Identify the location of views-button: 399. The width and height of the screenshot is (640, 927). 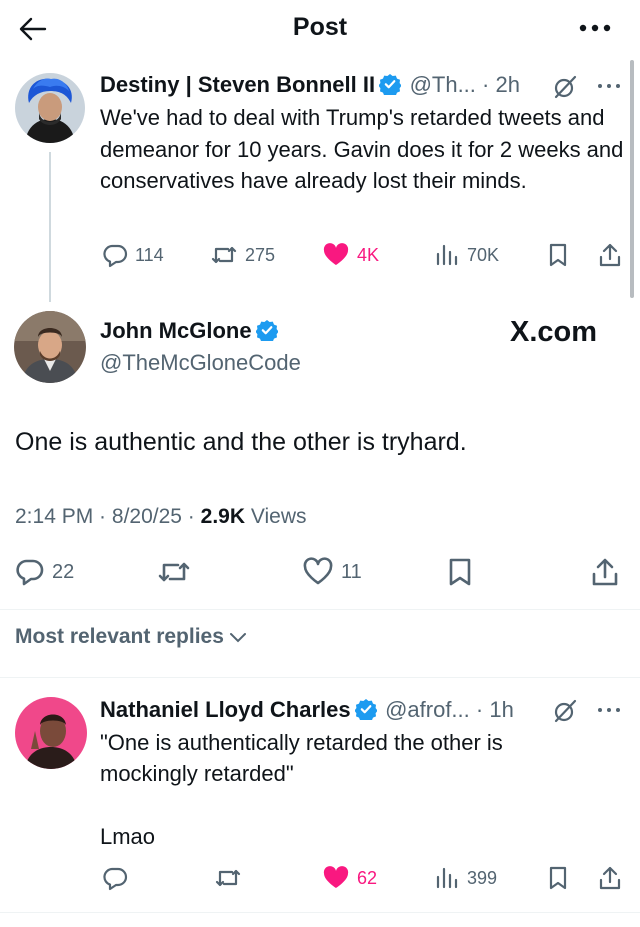
(465, 878).